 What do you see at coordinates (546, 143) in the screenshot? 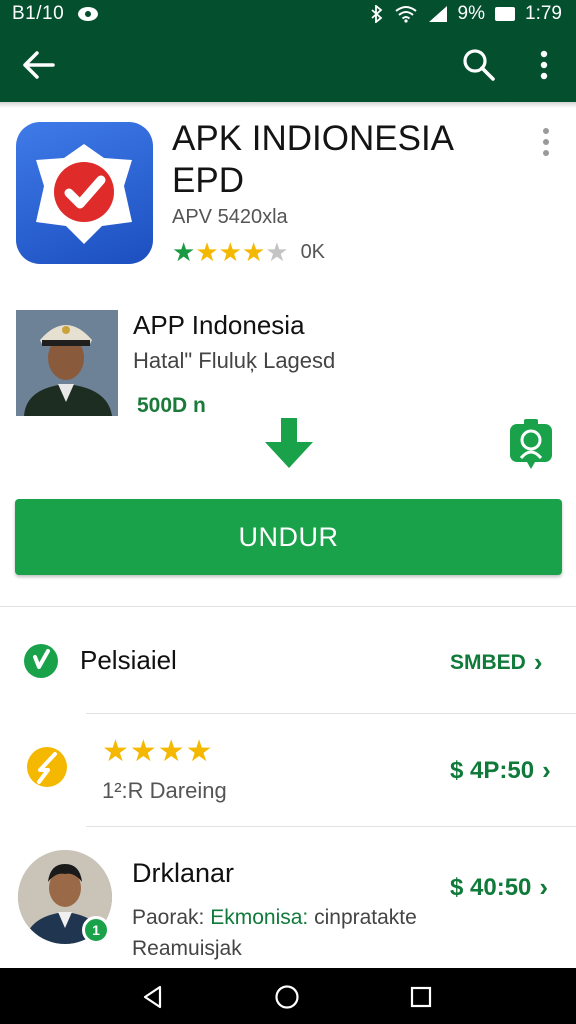
I see `app-more-icon` at bounding box center [546, 143].